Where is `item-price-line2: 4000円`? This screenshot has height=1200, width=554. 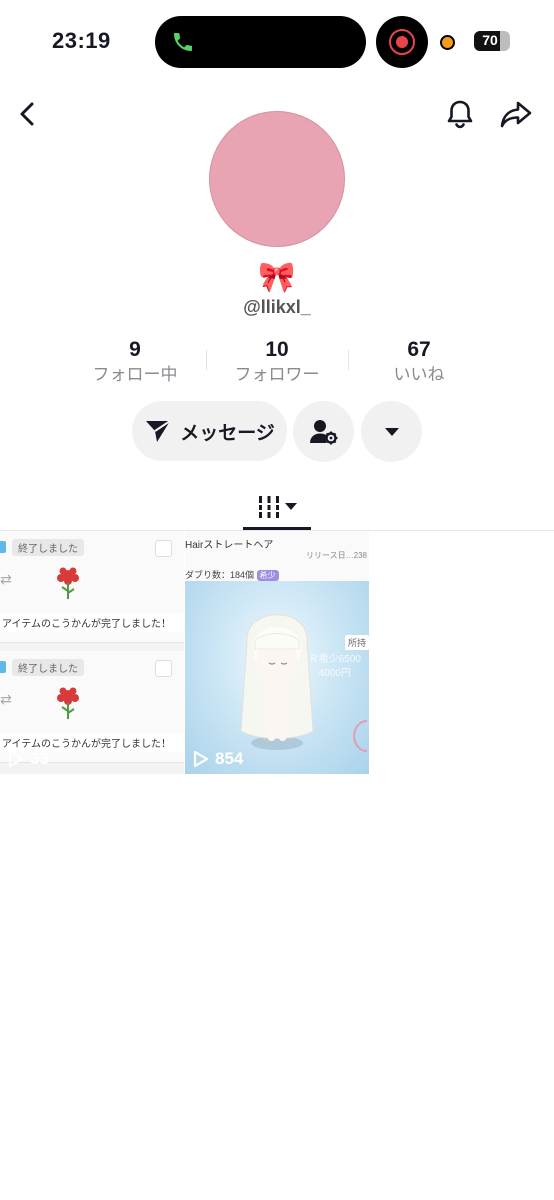
item-price-line2: 4000円 is located at coordinates (334, 673).